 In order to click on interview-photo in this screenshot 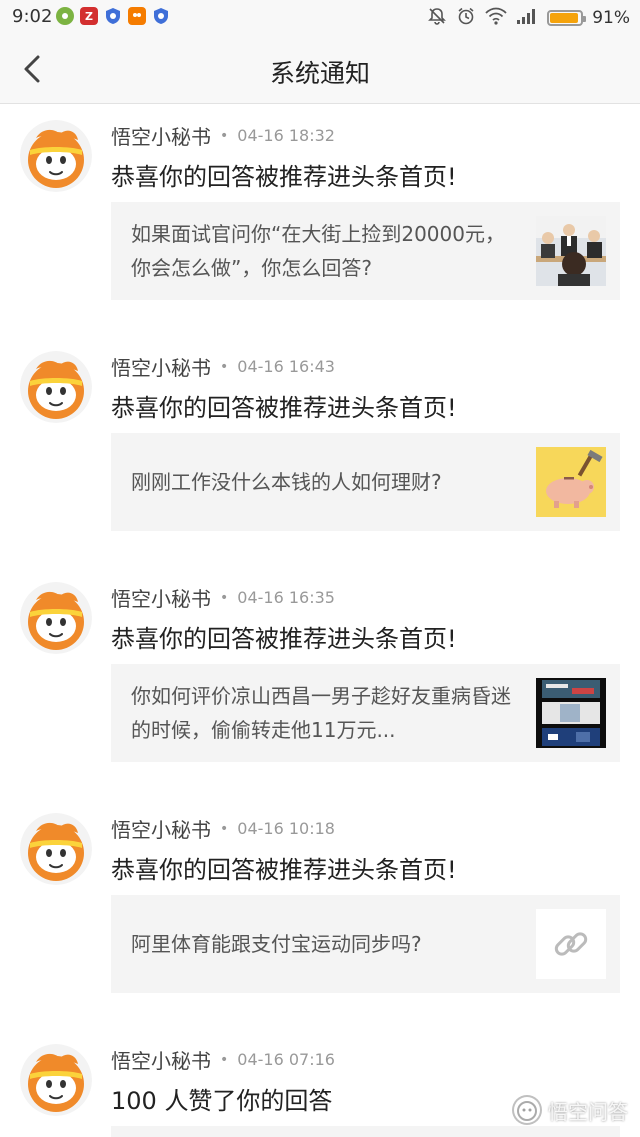, I will do `click(571, 251)`.